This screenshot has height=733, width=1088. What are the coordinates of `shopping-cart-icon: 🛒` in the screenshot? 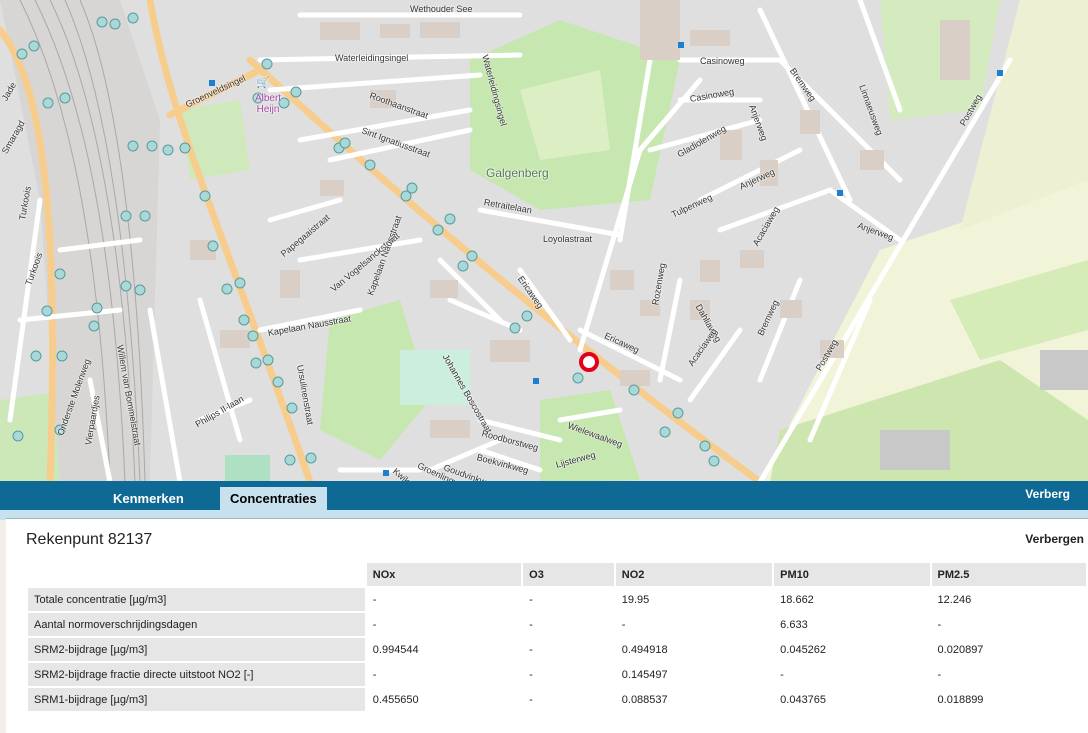 It's located at (263, 83).